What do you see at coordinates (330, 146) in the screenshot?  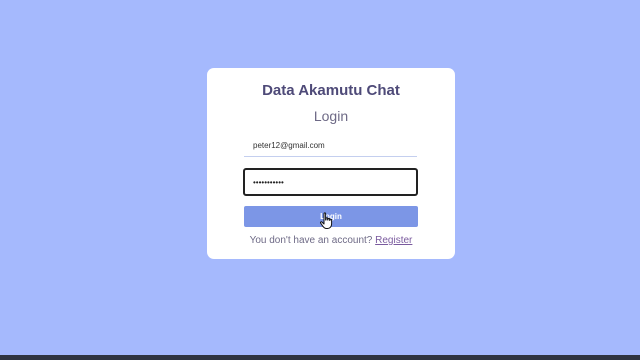 I see `email-field` at bounding box center [330, 146].